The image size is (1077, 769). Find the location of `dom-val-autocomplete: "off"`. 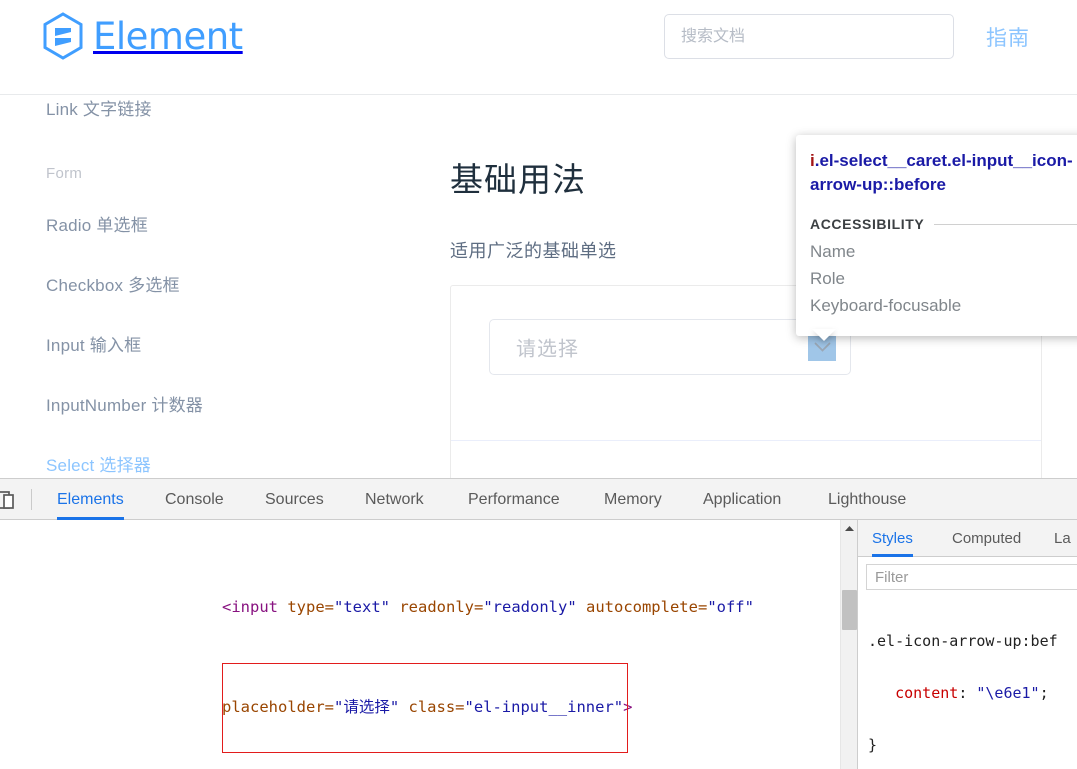

dom-val-autocomplete: "off" is located at coordinates (730, 607).